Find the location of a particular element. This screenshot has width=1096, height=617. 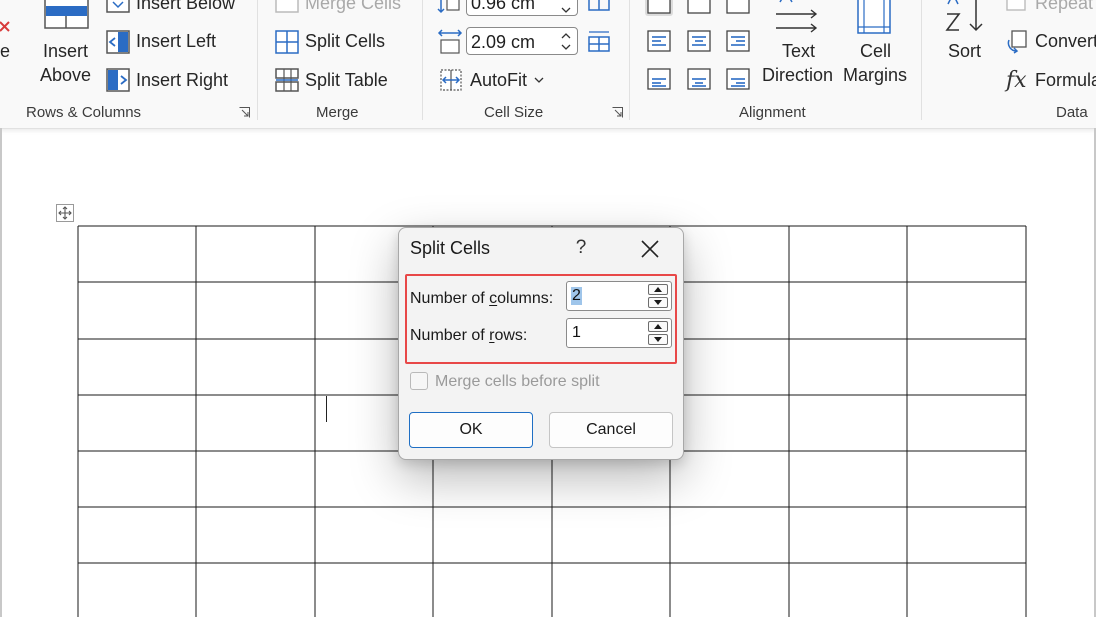

dialog-title: Split Cells is located at coordinates (450, 248).